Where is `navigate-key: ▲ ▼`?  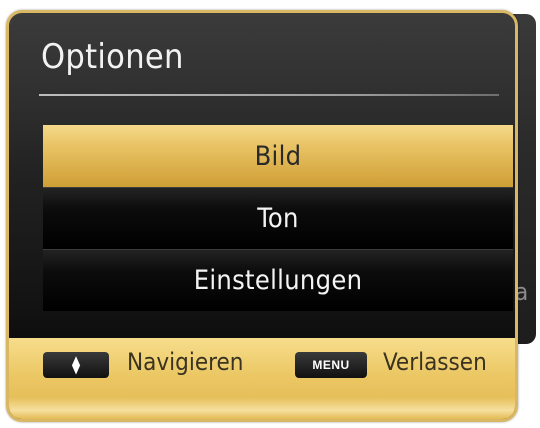
navigate-key: ▲ ▼ is located at coordinates (76, 365).